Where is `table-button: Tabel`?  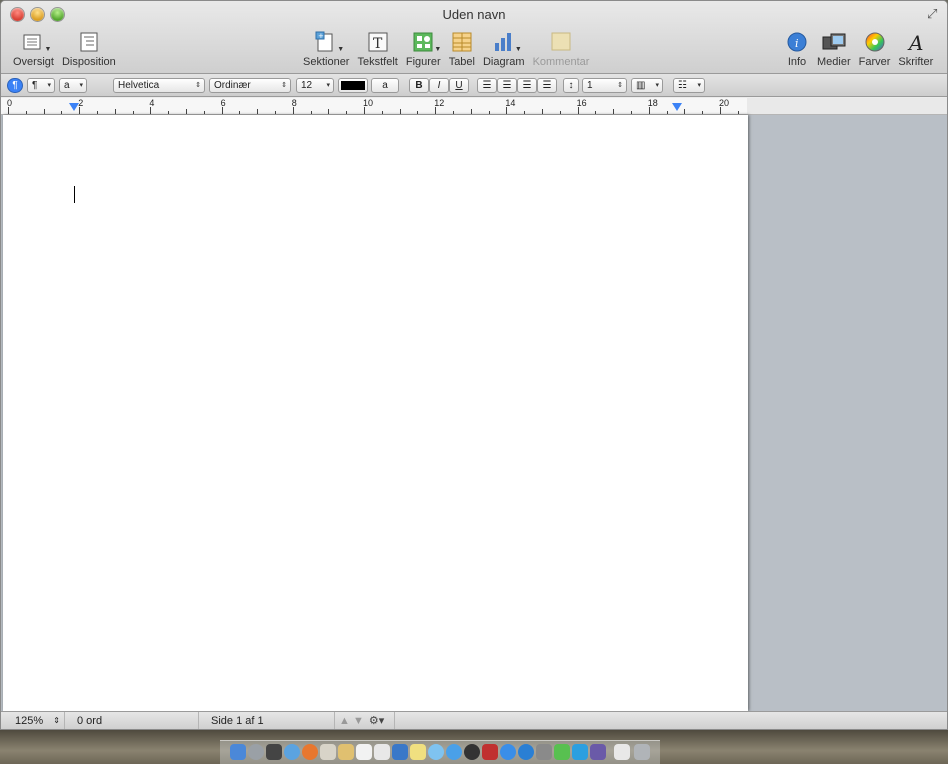 table-button: Tabel is located at coordinates (462, 49).